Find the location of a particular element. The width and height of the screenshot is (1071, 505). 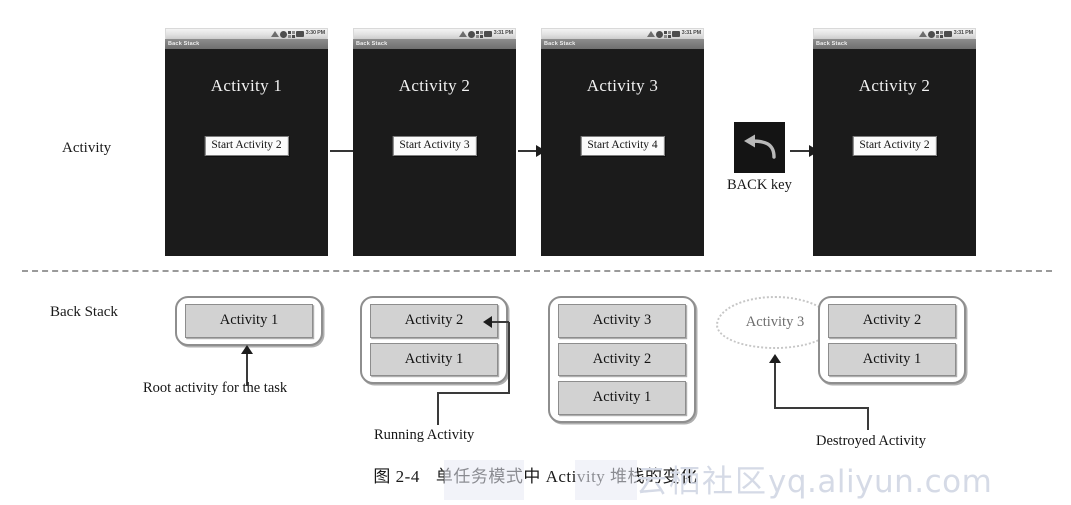

status-bar-3: 3:31 PM is located at coordinates (622, 33).